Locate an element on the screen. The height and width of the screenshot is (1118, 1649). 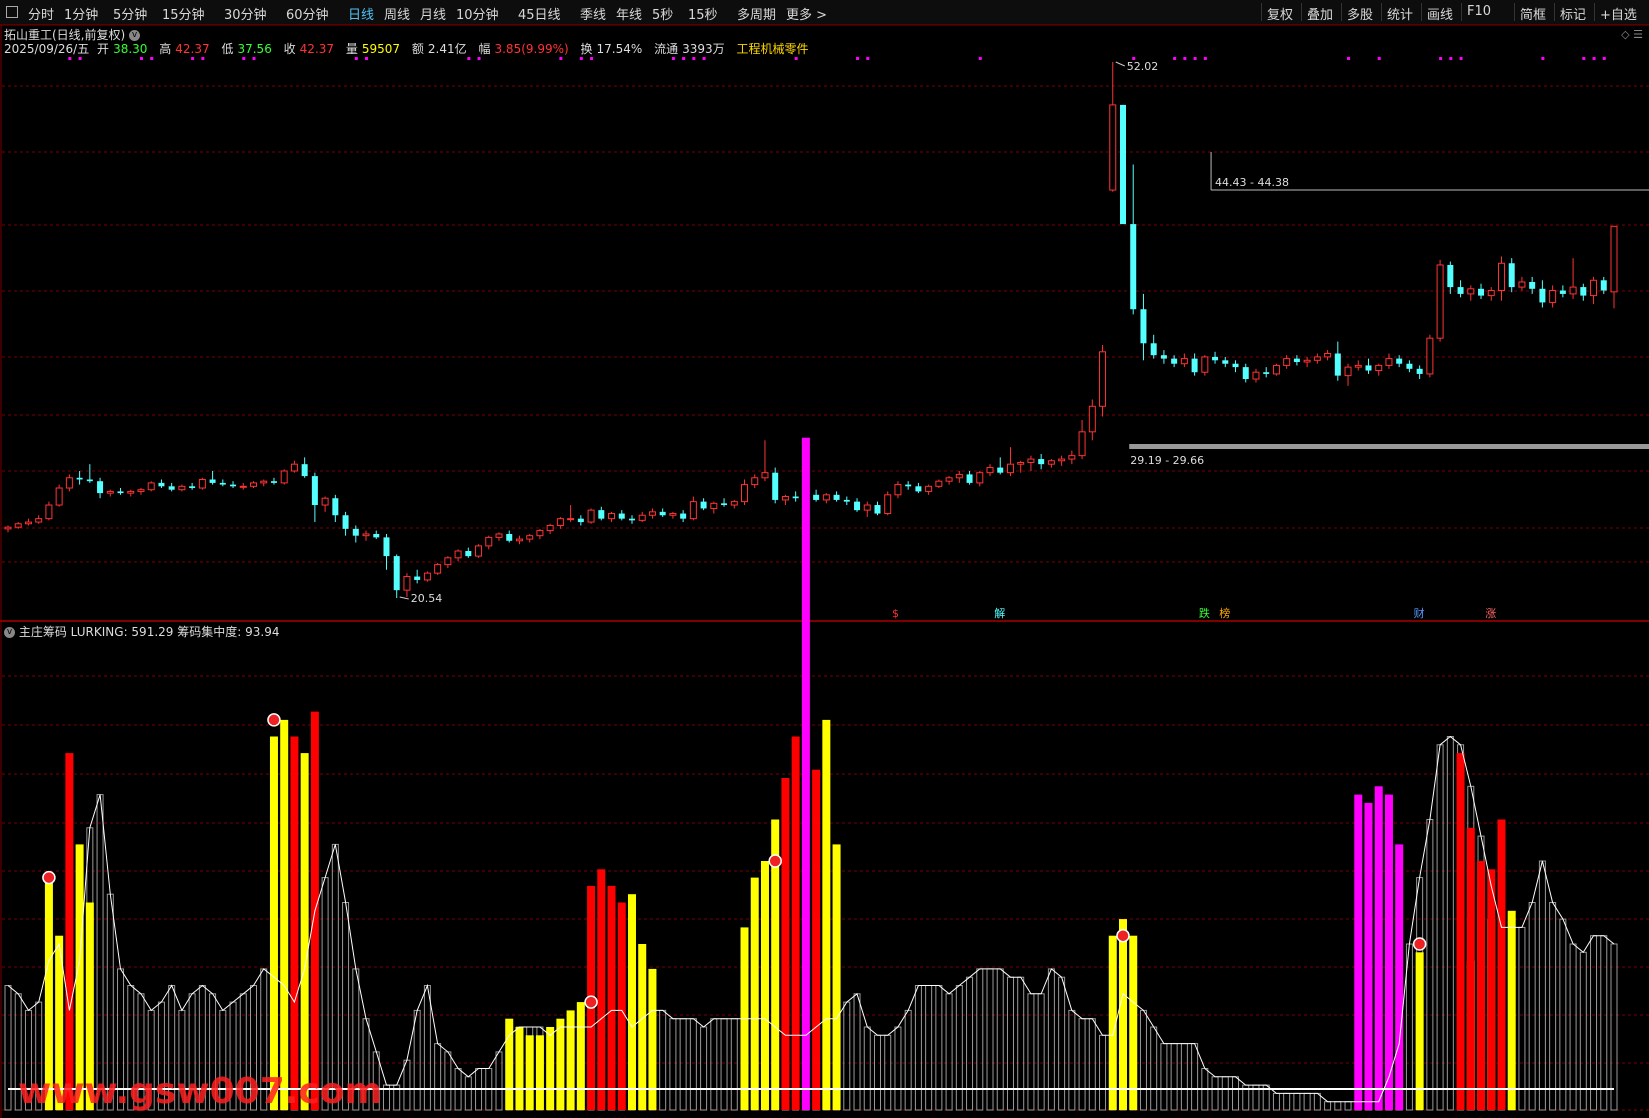
event-marker: 跌 is located at coordinates (1204, 613).